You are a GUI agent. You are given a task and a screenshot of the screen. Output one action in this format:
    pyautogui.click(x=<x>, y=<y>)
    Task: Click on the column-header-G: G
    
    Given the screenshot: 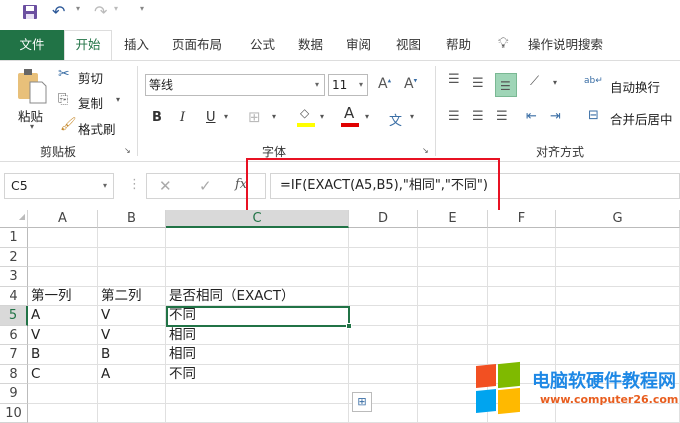 What is the action you would take?
    pyautogui.click(x=618, y=219)
    